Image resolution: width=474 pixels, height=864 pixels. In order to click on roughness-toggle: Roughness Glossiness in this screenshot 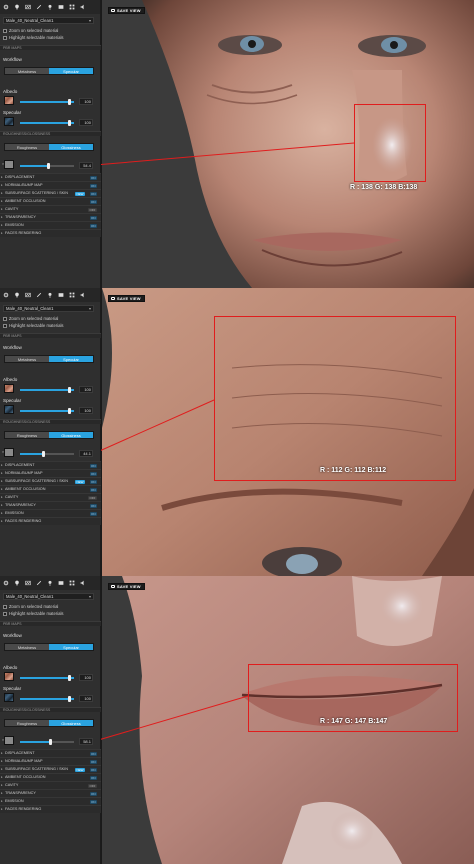, I will do `click(49, 435)`.